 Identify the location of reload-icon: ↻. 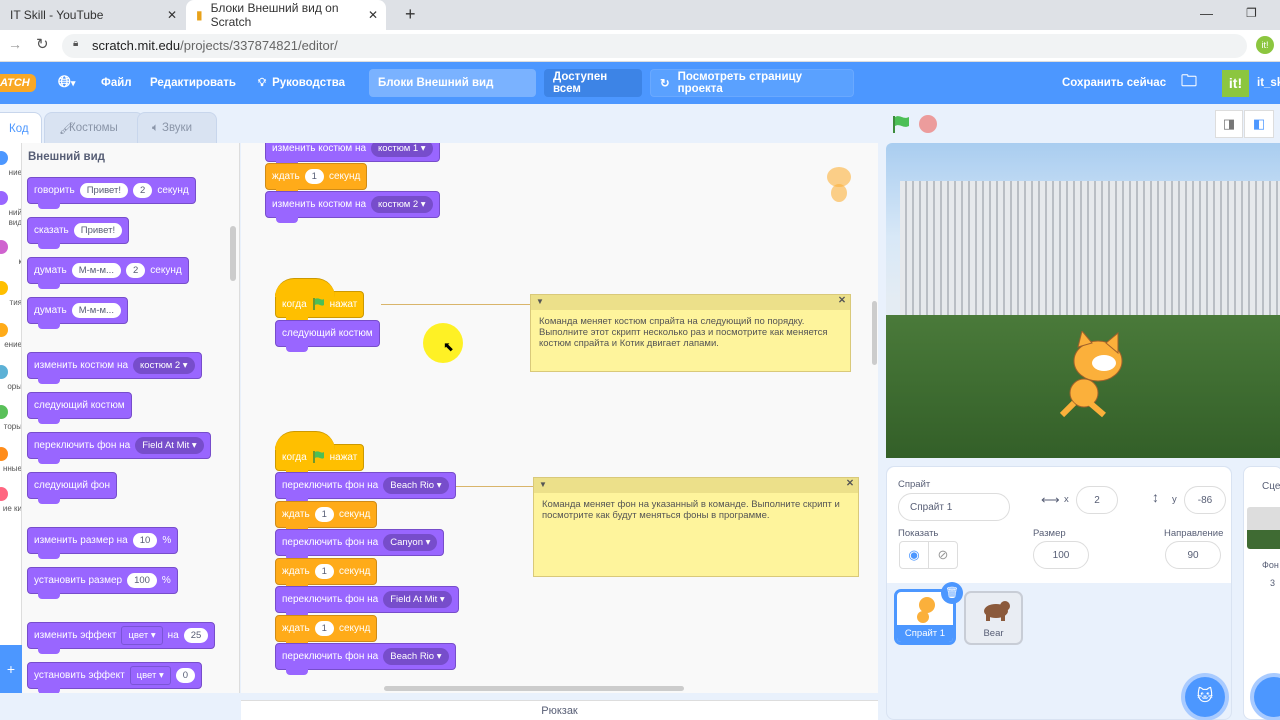
(42, 44).